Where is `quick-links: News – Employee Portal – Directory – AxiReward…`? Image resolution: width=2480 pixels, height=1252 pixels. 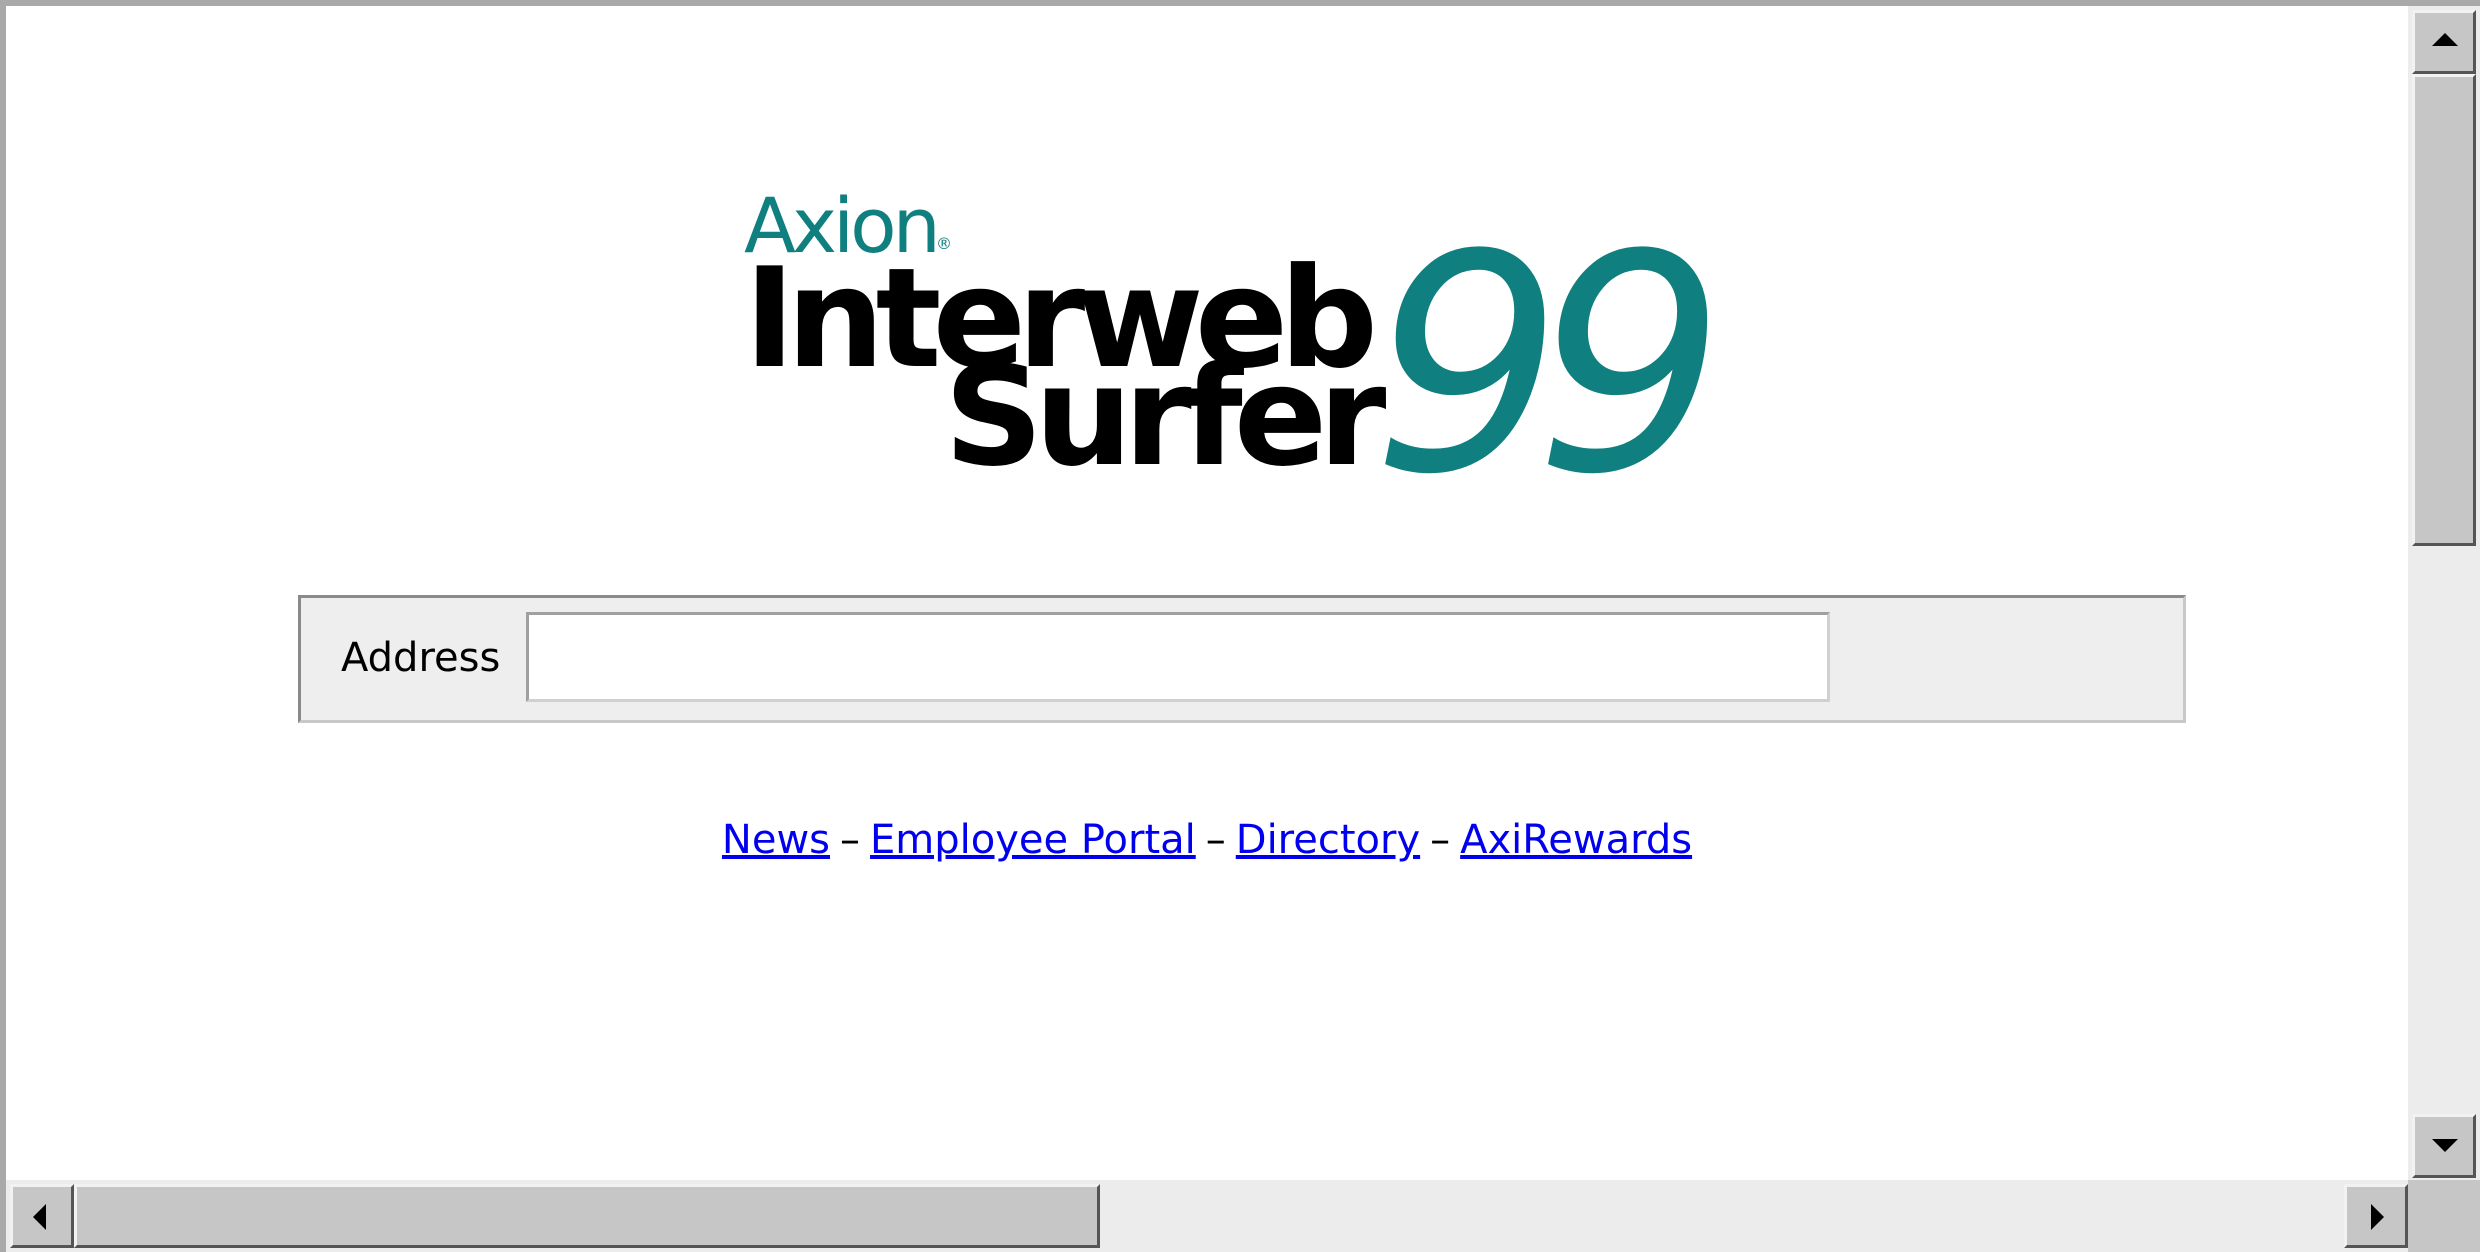
quick-links: News – Employee Portal – Directory – AxiReward… is located at coordinates (1207, 840).